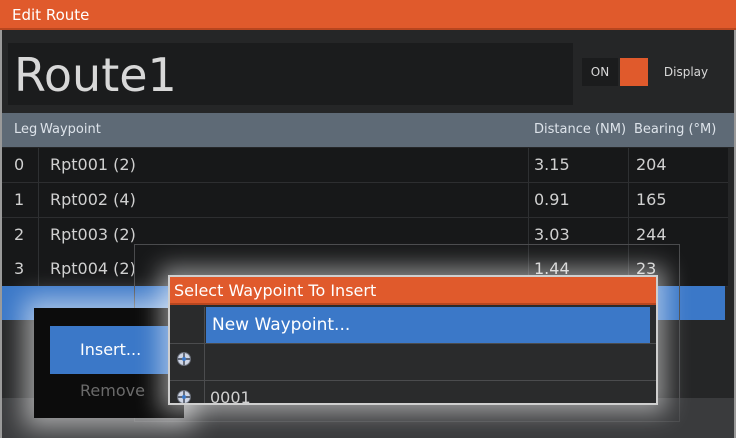 This screenshot has height=438, width=736. I want to click on leg-cell: 1, so click(19, 199).